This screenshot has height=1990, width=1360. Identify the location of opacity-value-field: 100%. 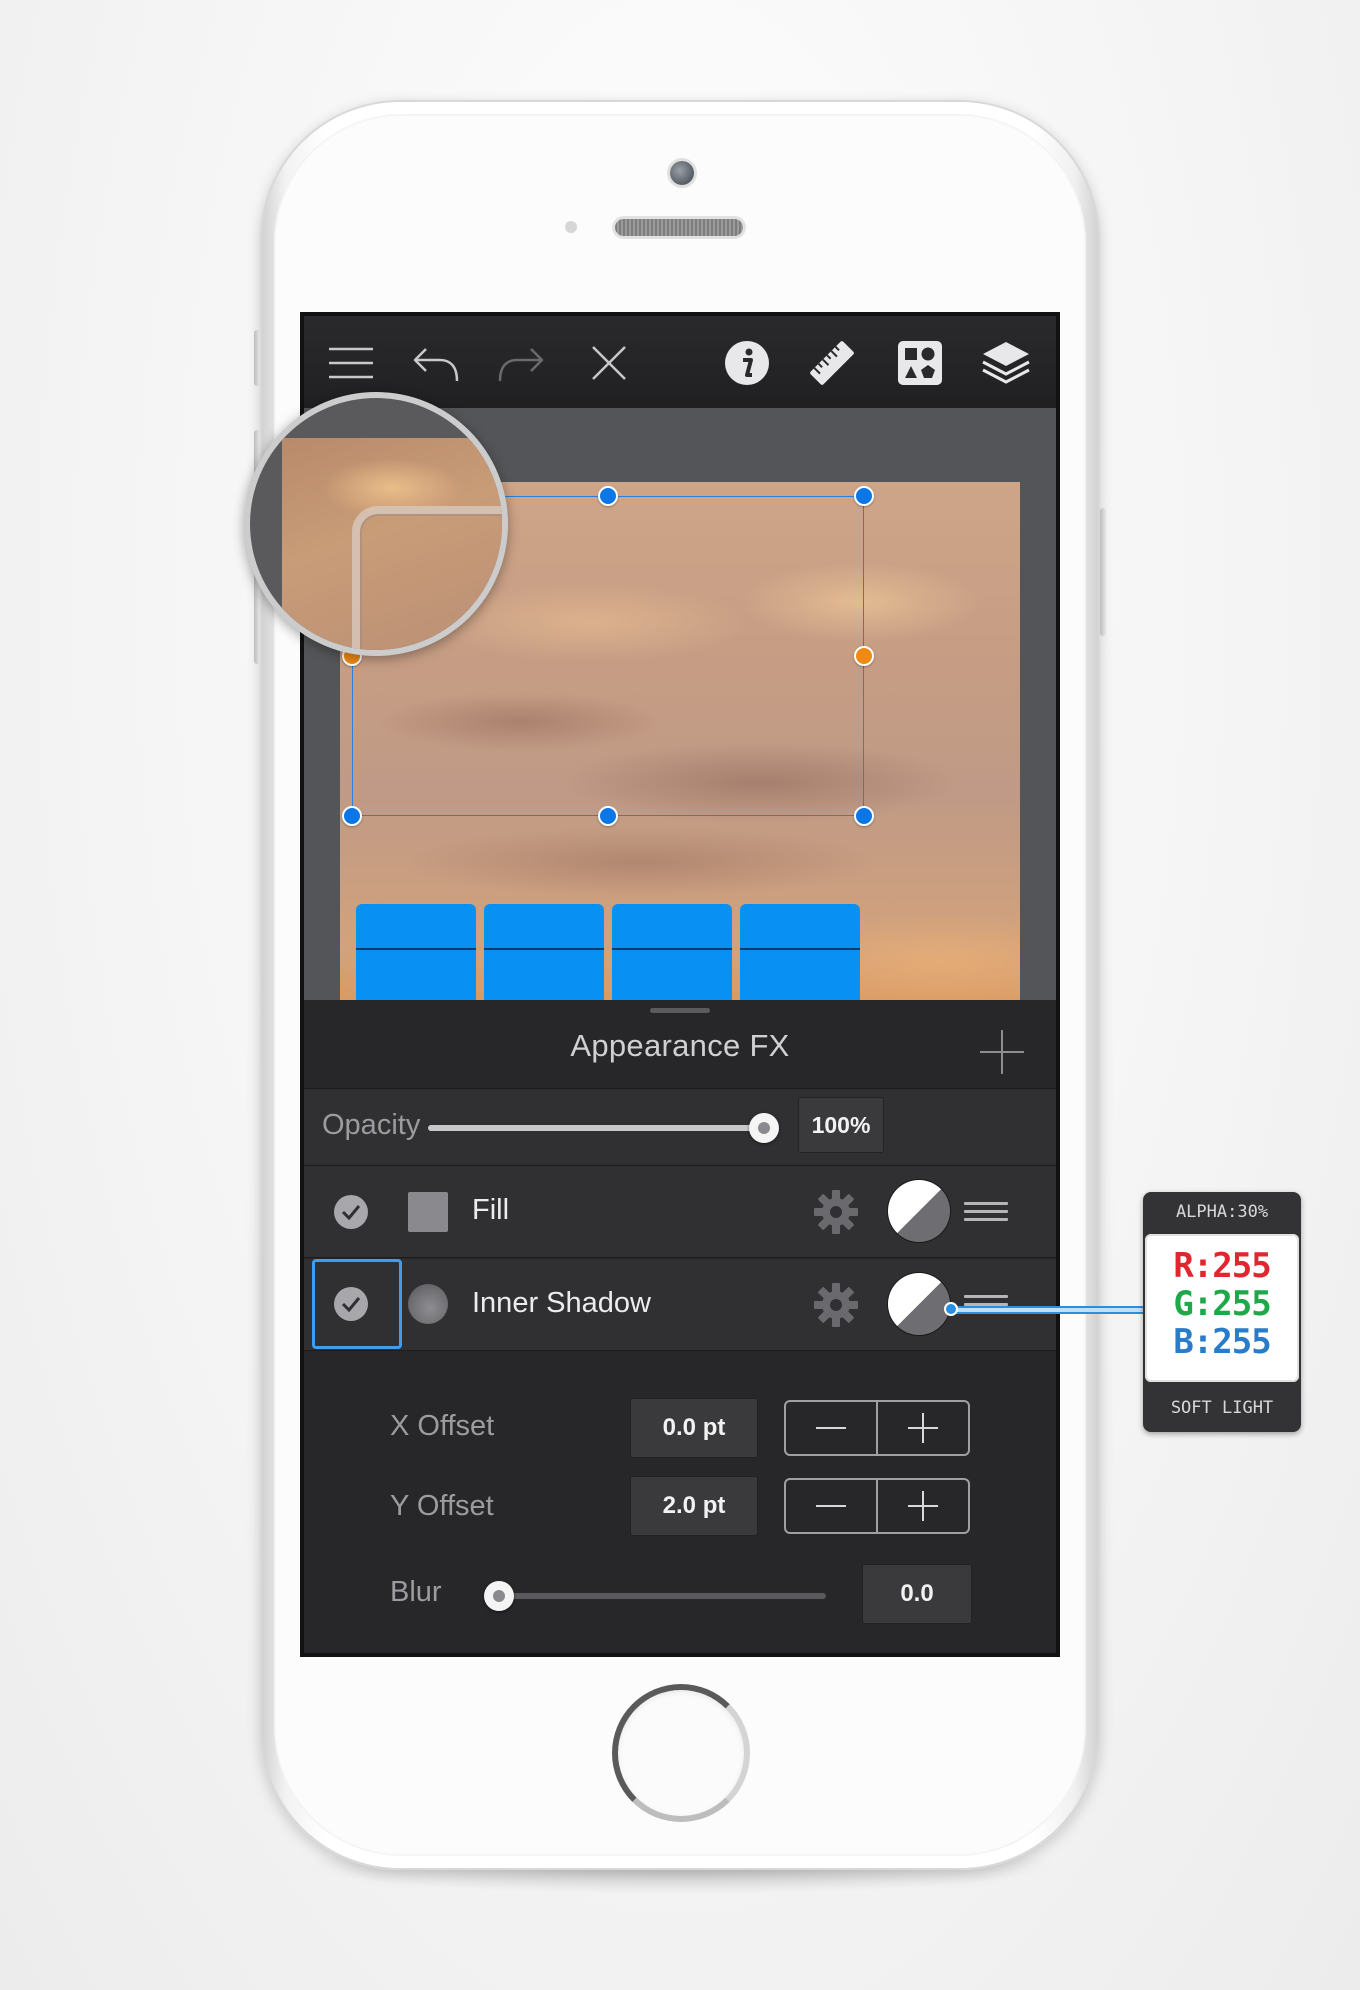
(841, 1125).